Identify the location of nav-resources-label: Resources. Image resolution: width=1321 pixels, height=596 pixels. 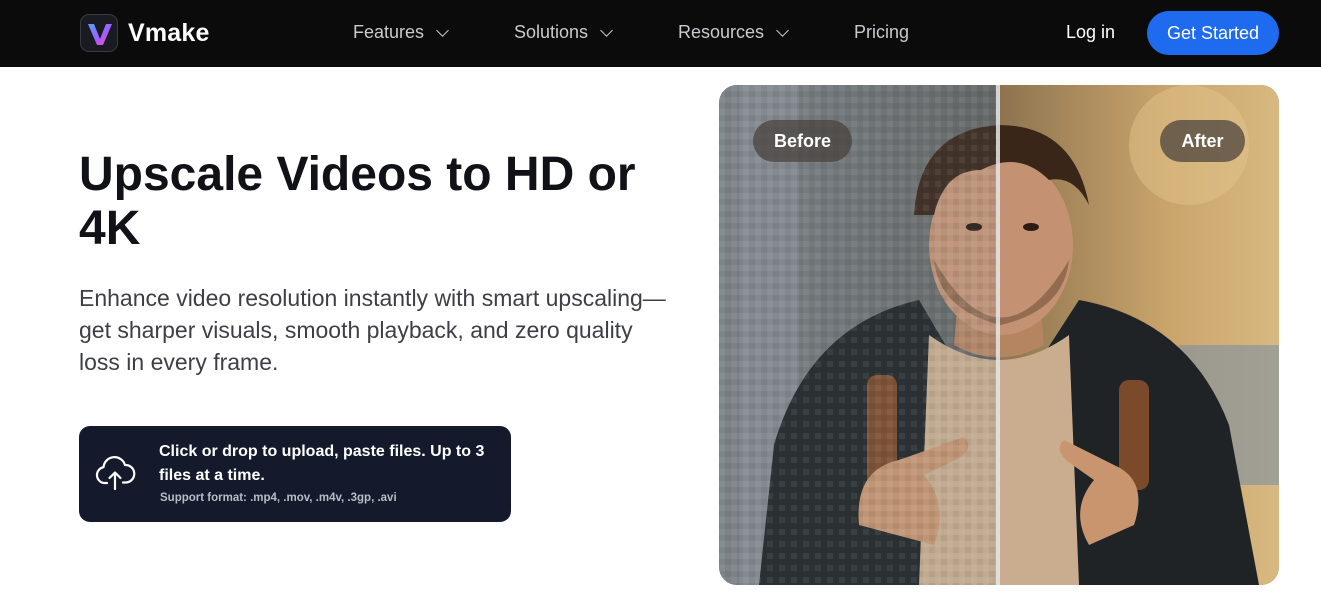
(721, 32).